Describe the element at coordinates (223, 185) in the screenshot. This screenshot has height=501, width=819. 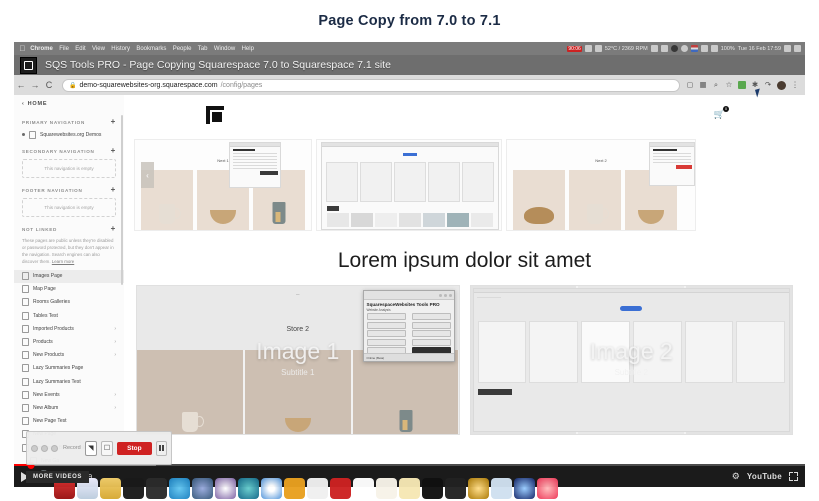
I see `carousel-slide-1: Next 1 ‹` at that location.